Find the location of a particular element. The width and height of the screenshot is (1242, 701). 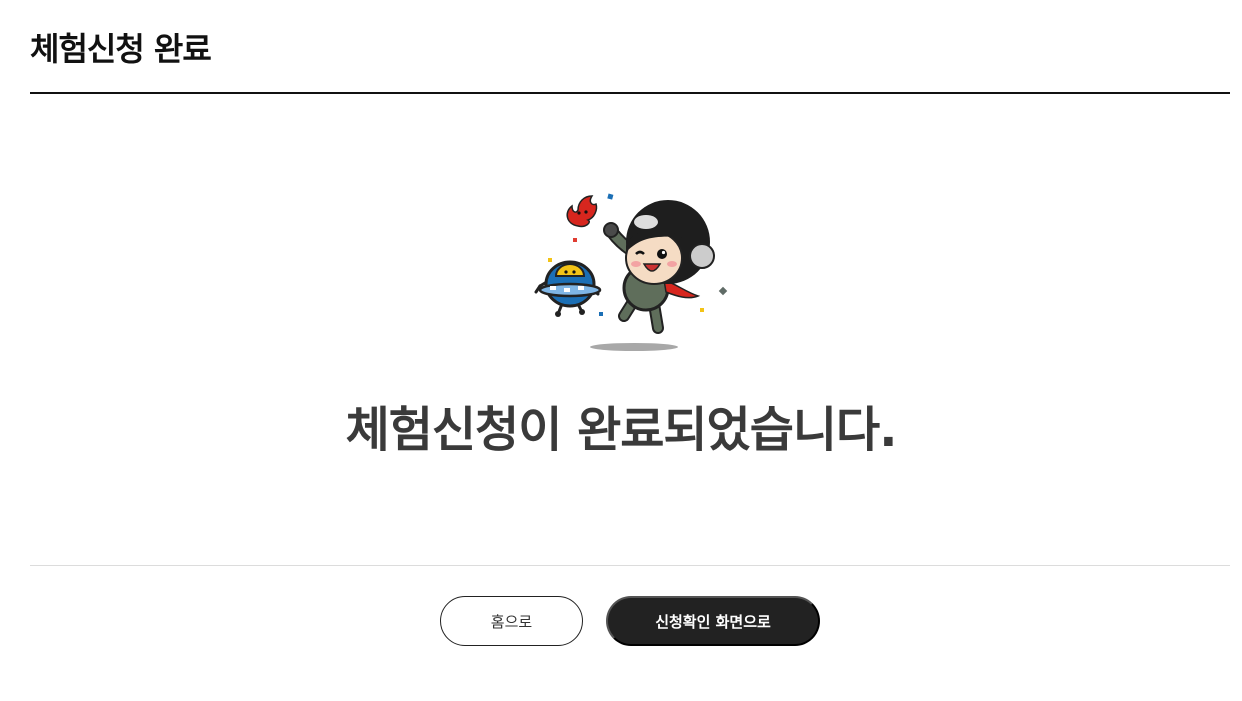

mascot-shadow is located at coordinates (634, 347).